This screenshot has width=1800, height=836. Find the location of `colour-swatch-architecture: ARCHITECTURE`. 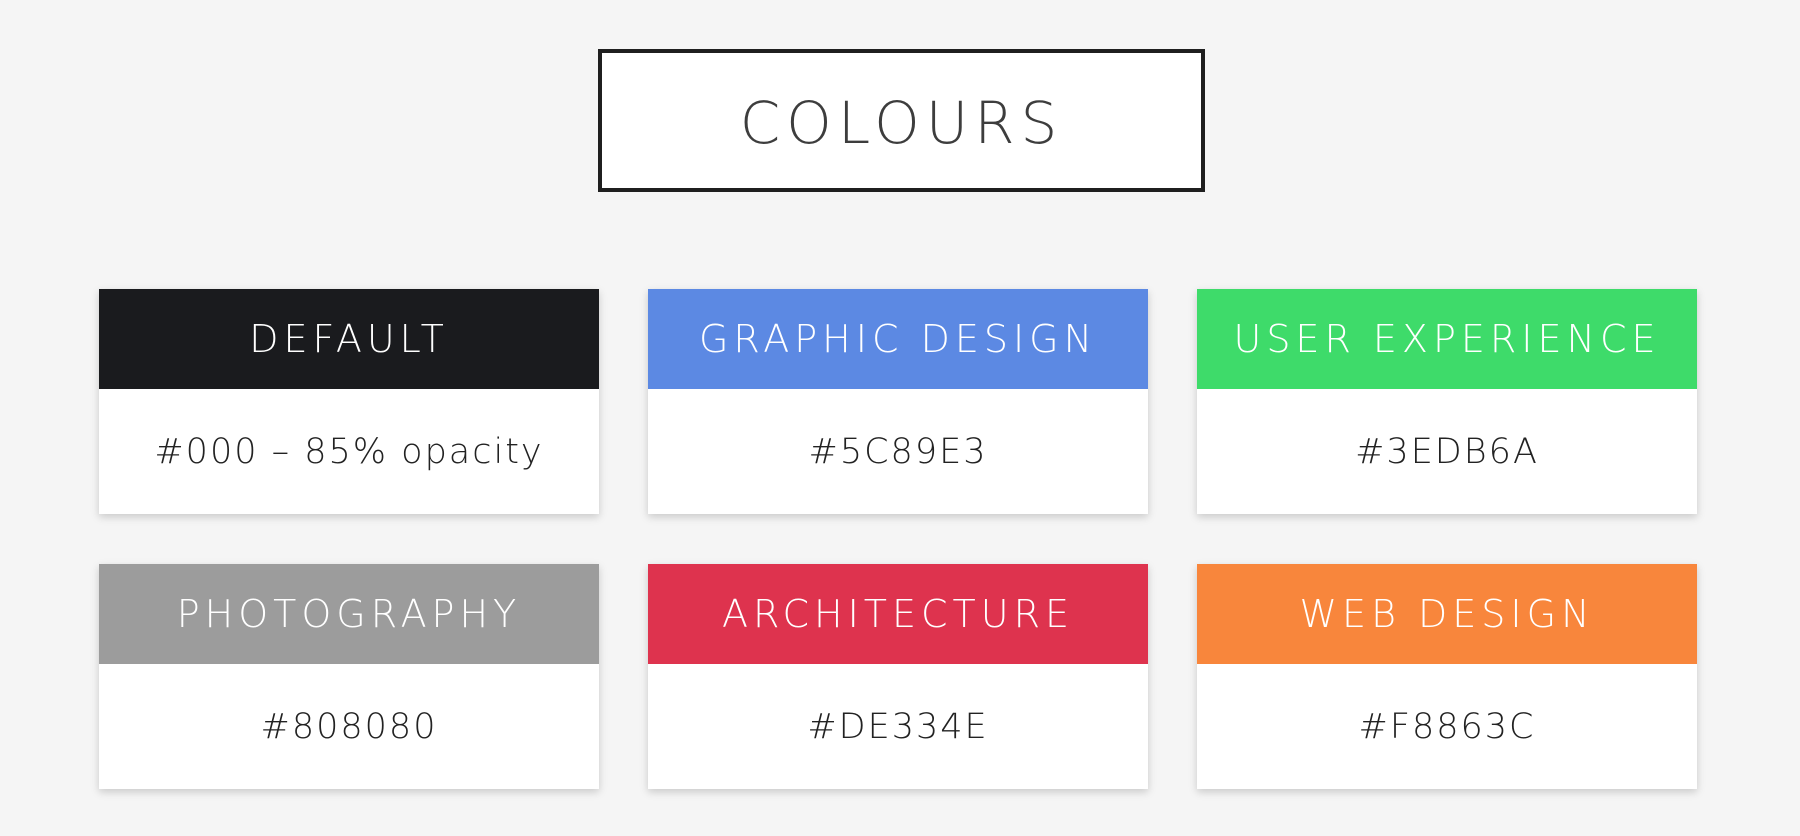

colour-swatch-architecture: ARCHITECTURE is located at coordinates (898, 614).